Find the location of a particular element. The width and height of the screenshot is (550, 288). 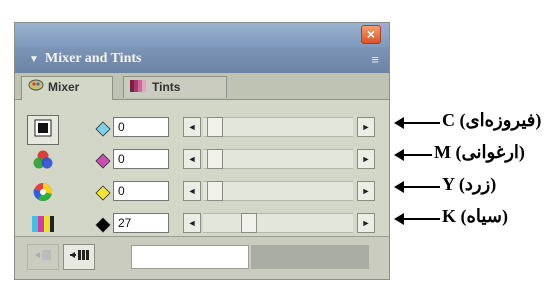

magenta-slider-thumb is located at coordinates (215, 159).